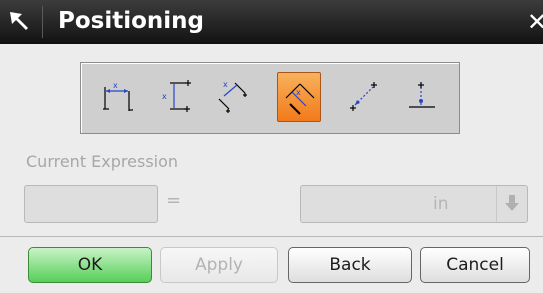 The height and width of the screenshot is (293, 543). I want to click on horizontal-dimension-button: x, so click(119, 97).